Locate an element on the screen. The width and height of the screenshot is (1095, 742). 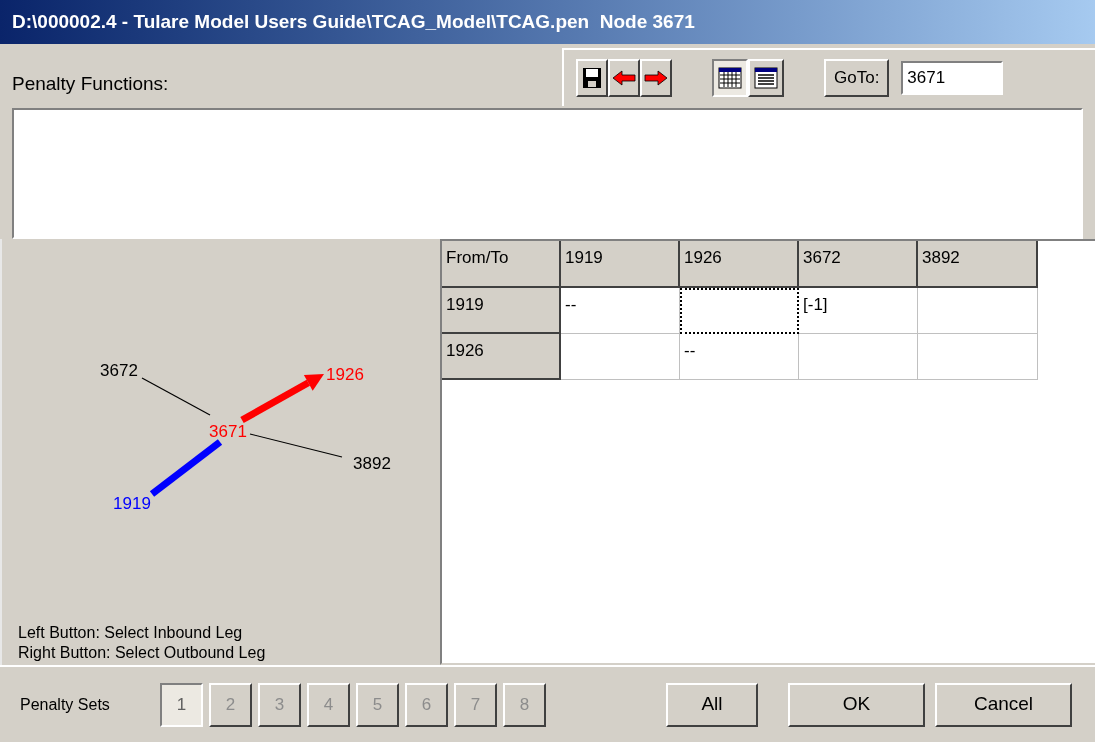
column-header: From/To is located at coordinates (501, 264).